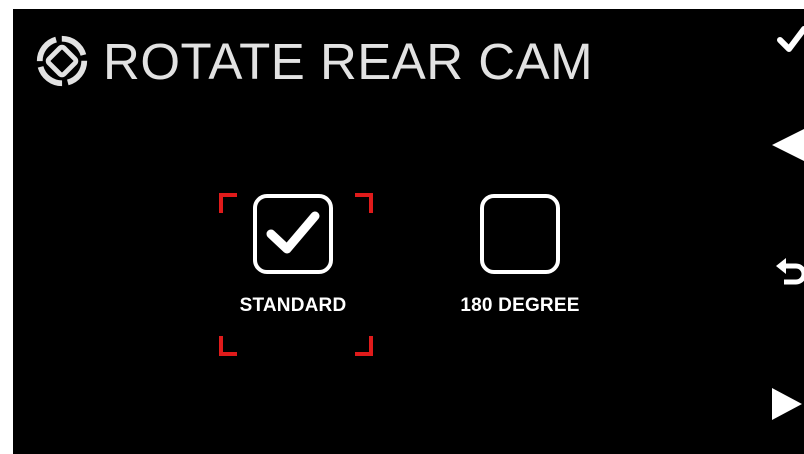  I want to click on option-180-degree: 180 DEGREE, so click(520, 255).